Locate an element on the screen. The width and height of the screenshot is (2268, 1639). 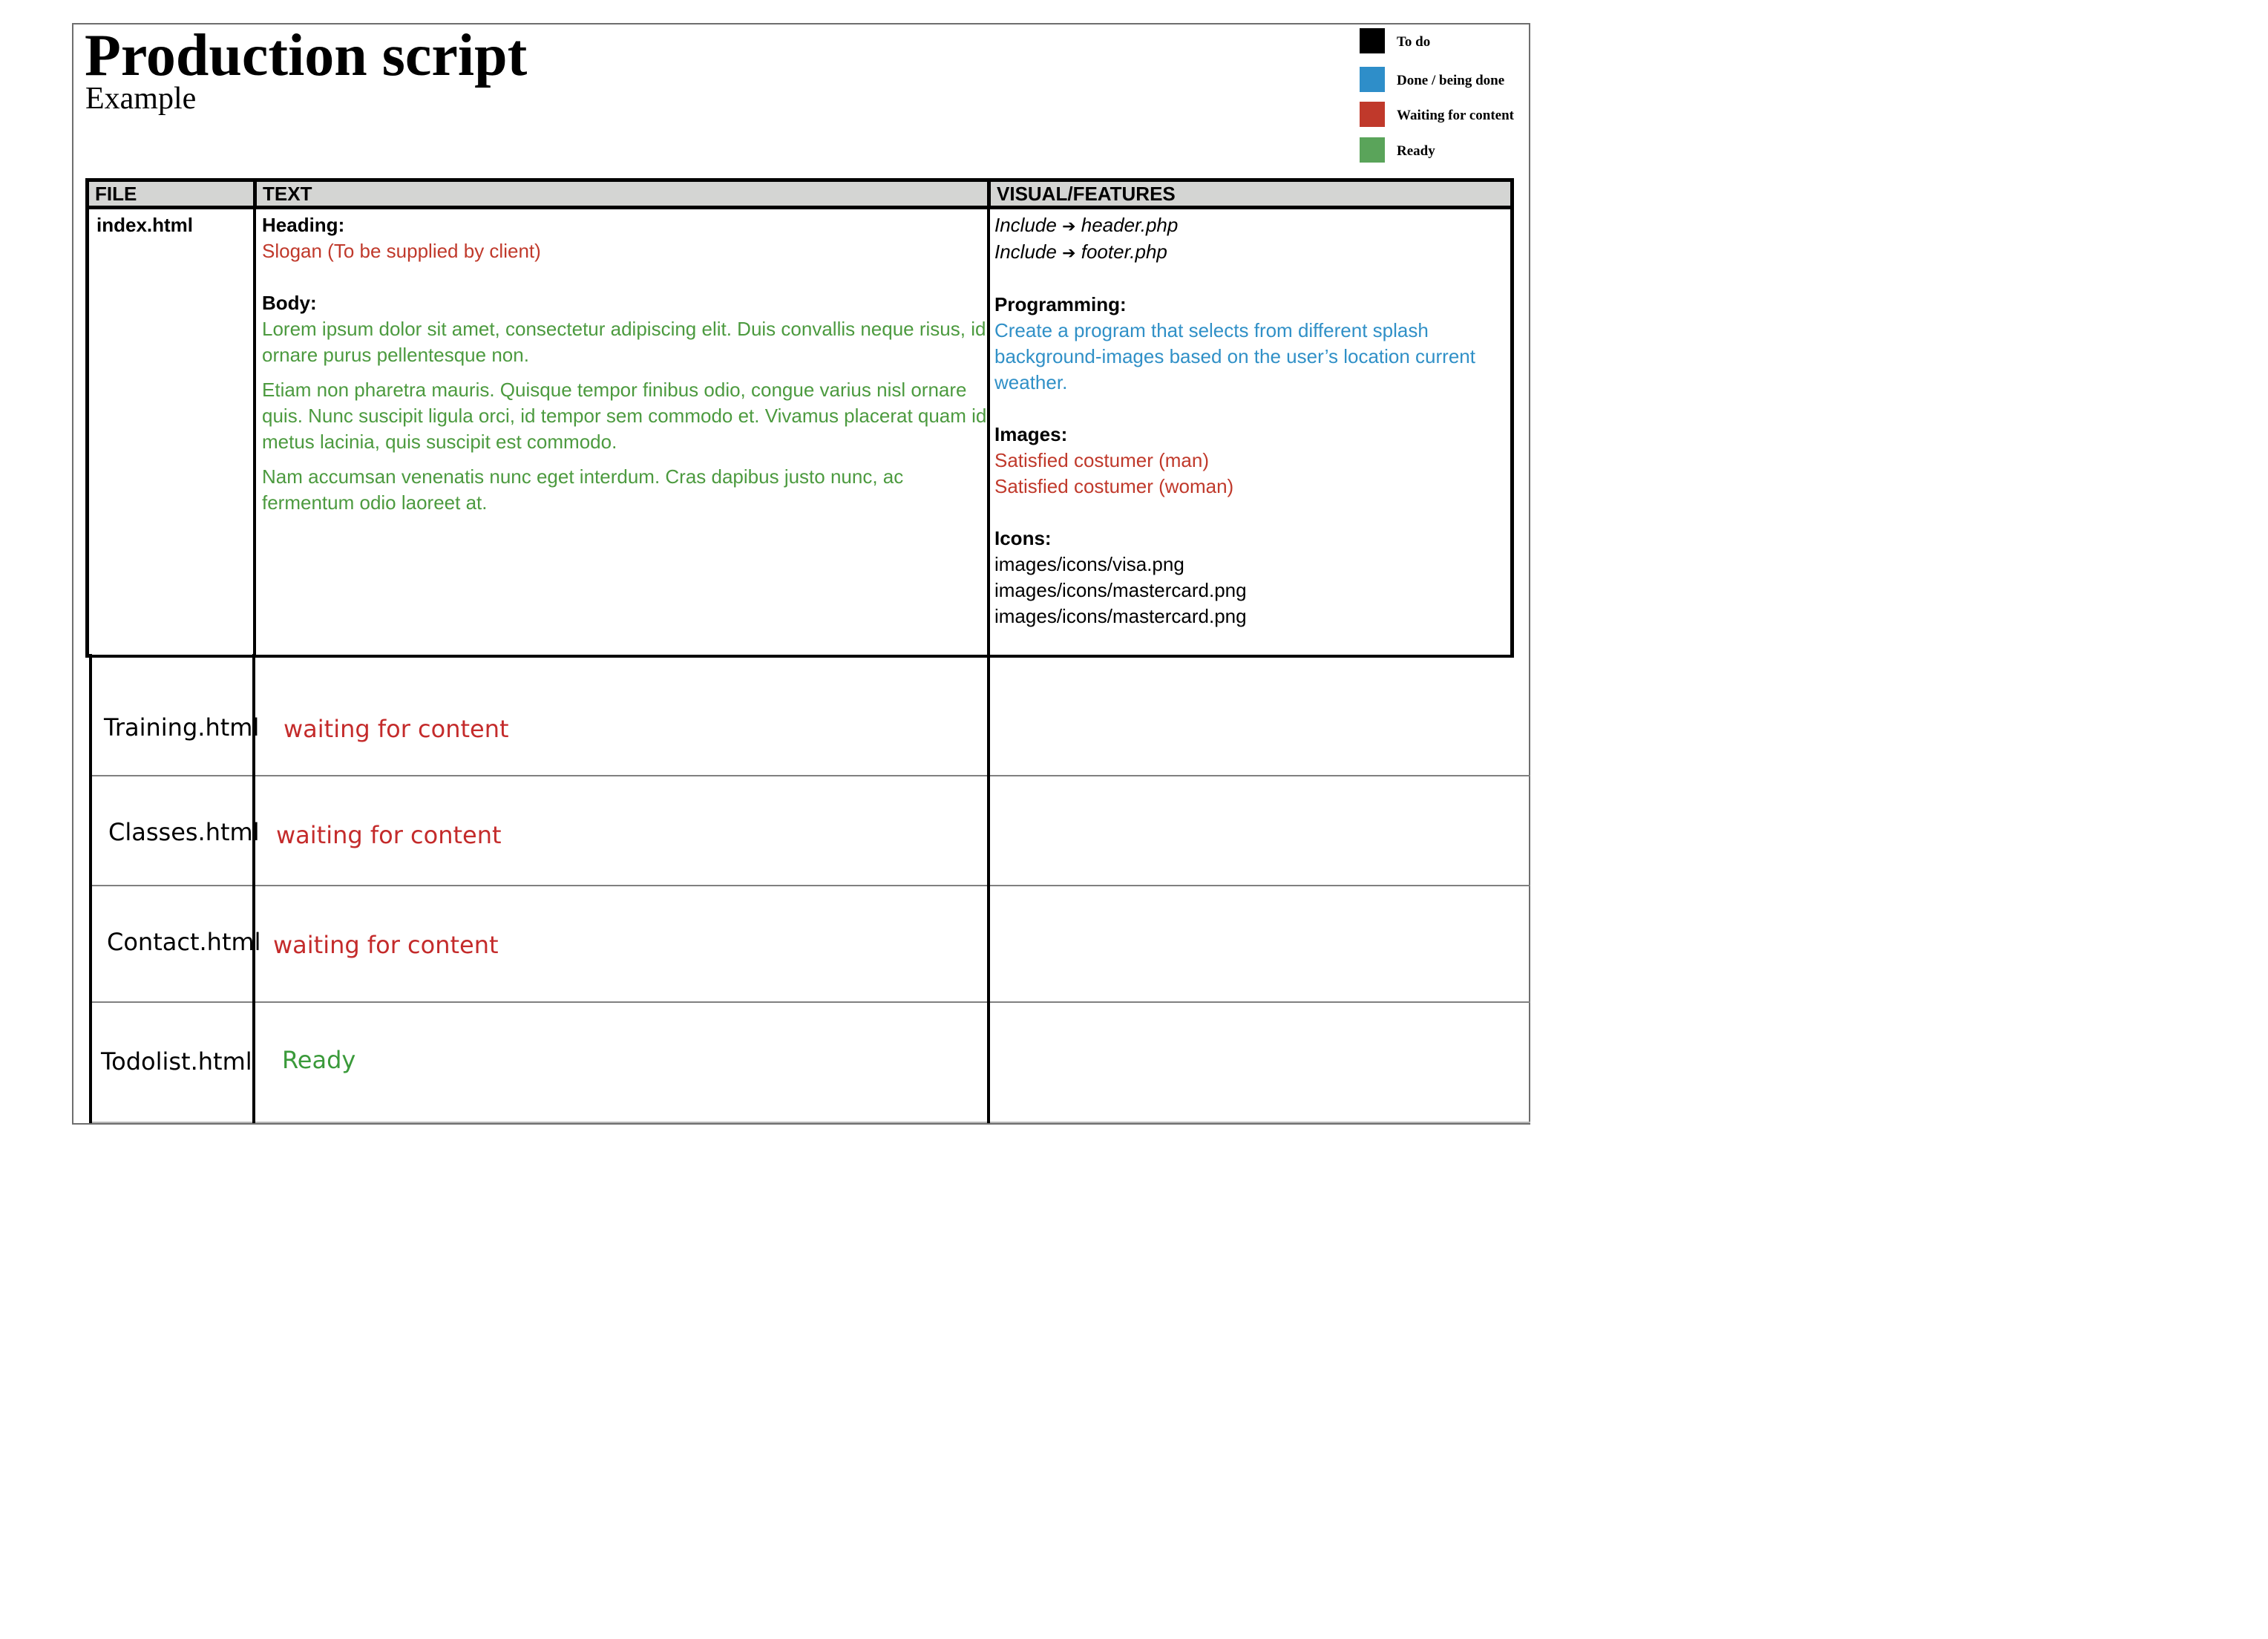
table-row: Training.html waiting for content is located at coordinates (809, 715).